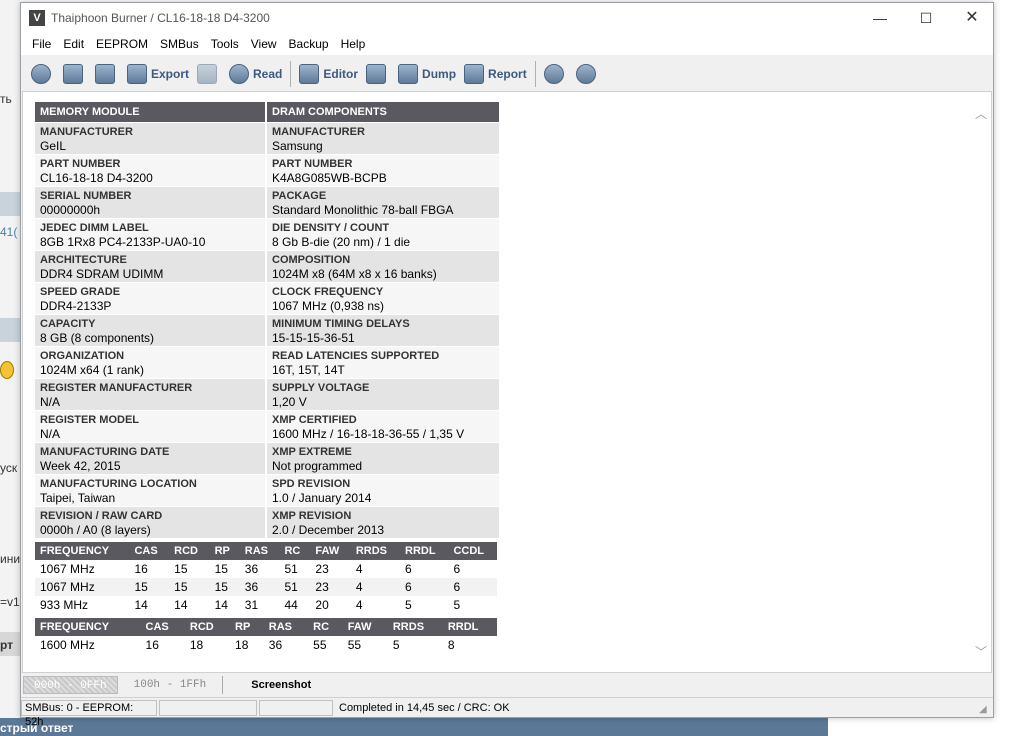 The image size is (1022, 736). Describe the element at coordinates (341, 74) in the screenshot. I see `editor-label: Editor` at that location.